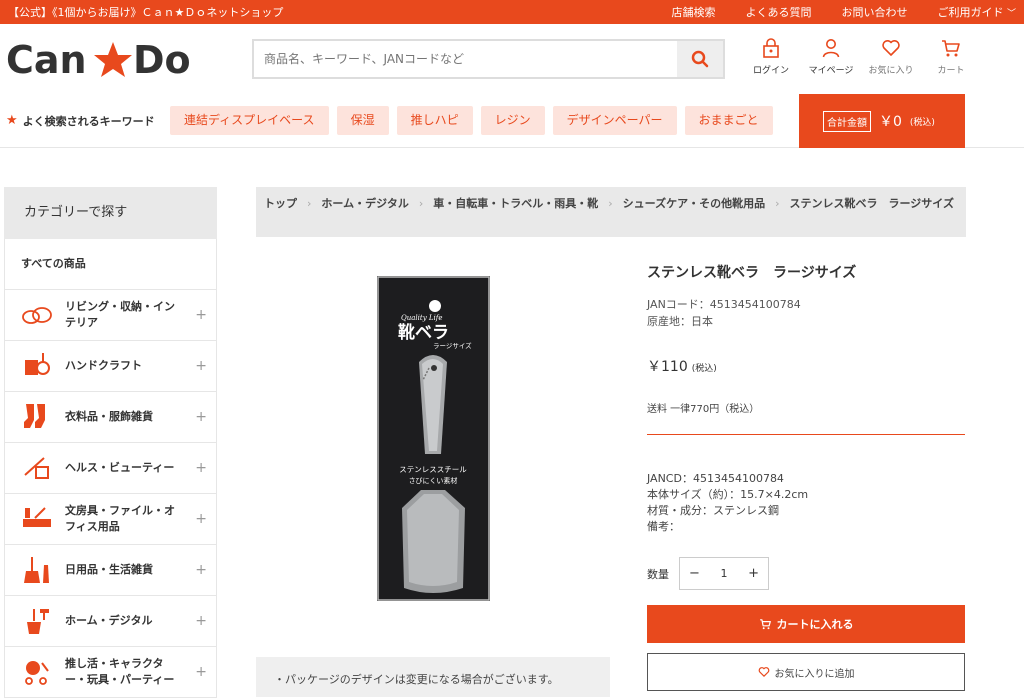 This screenshot has width=1024, height=698. Describe the element at coordinates (694, 203) in the screenshot. I see `breadcrumb-item: シューズケア・その他靴用品` at that location.